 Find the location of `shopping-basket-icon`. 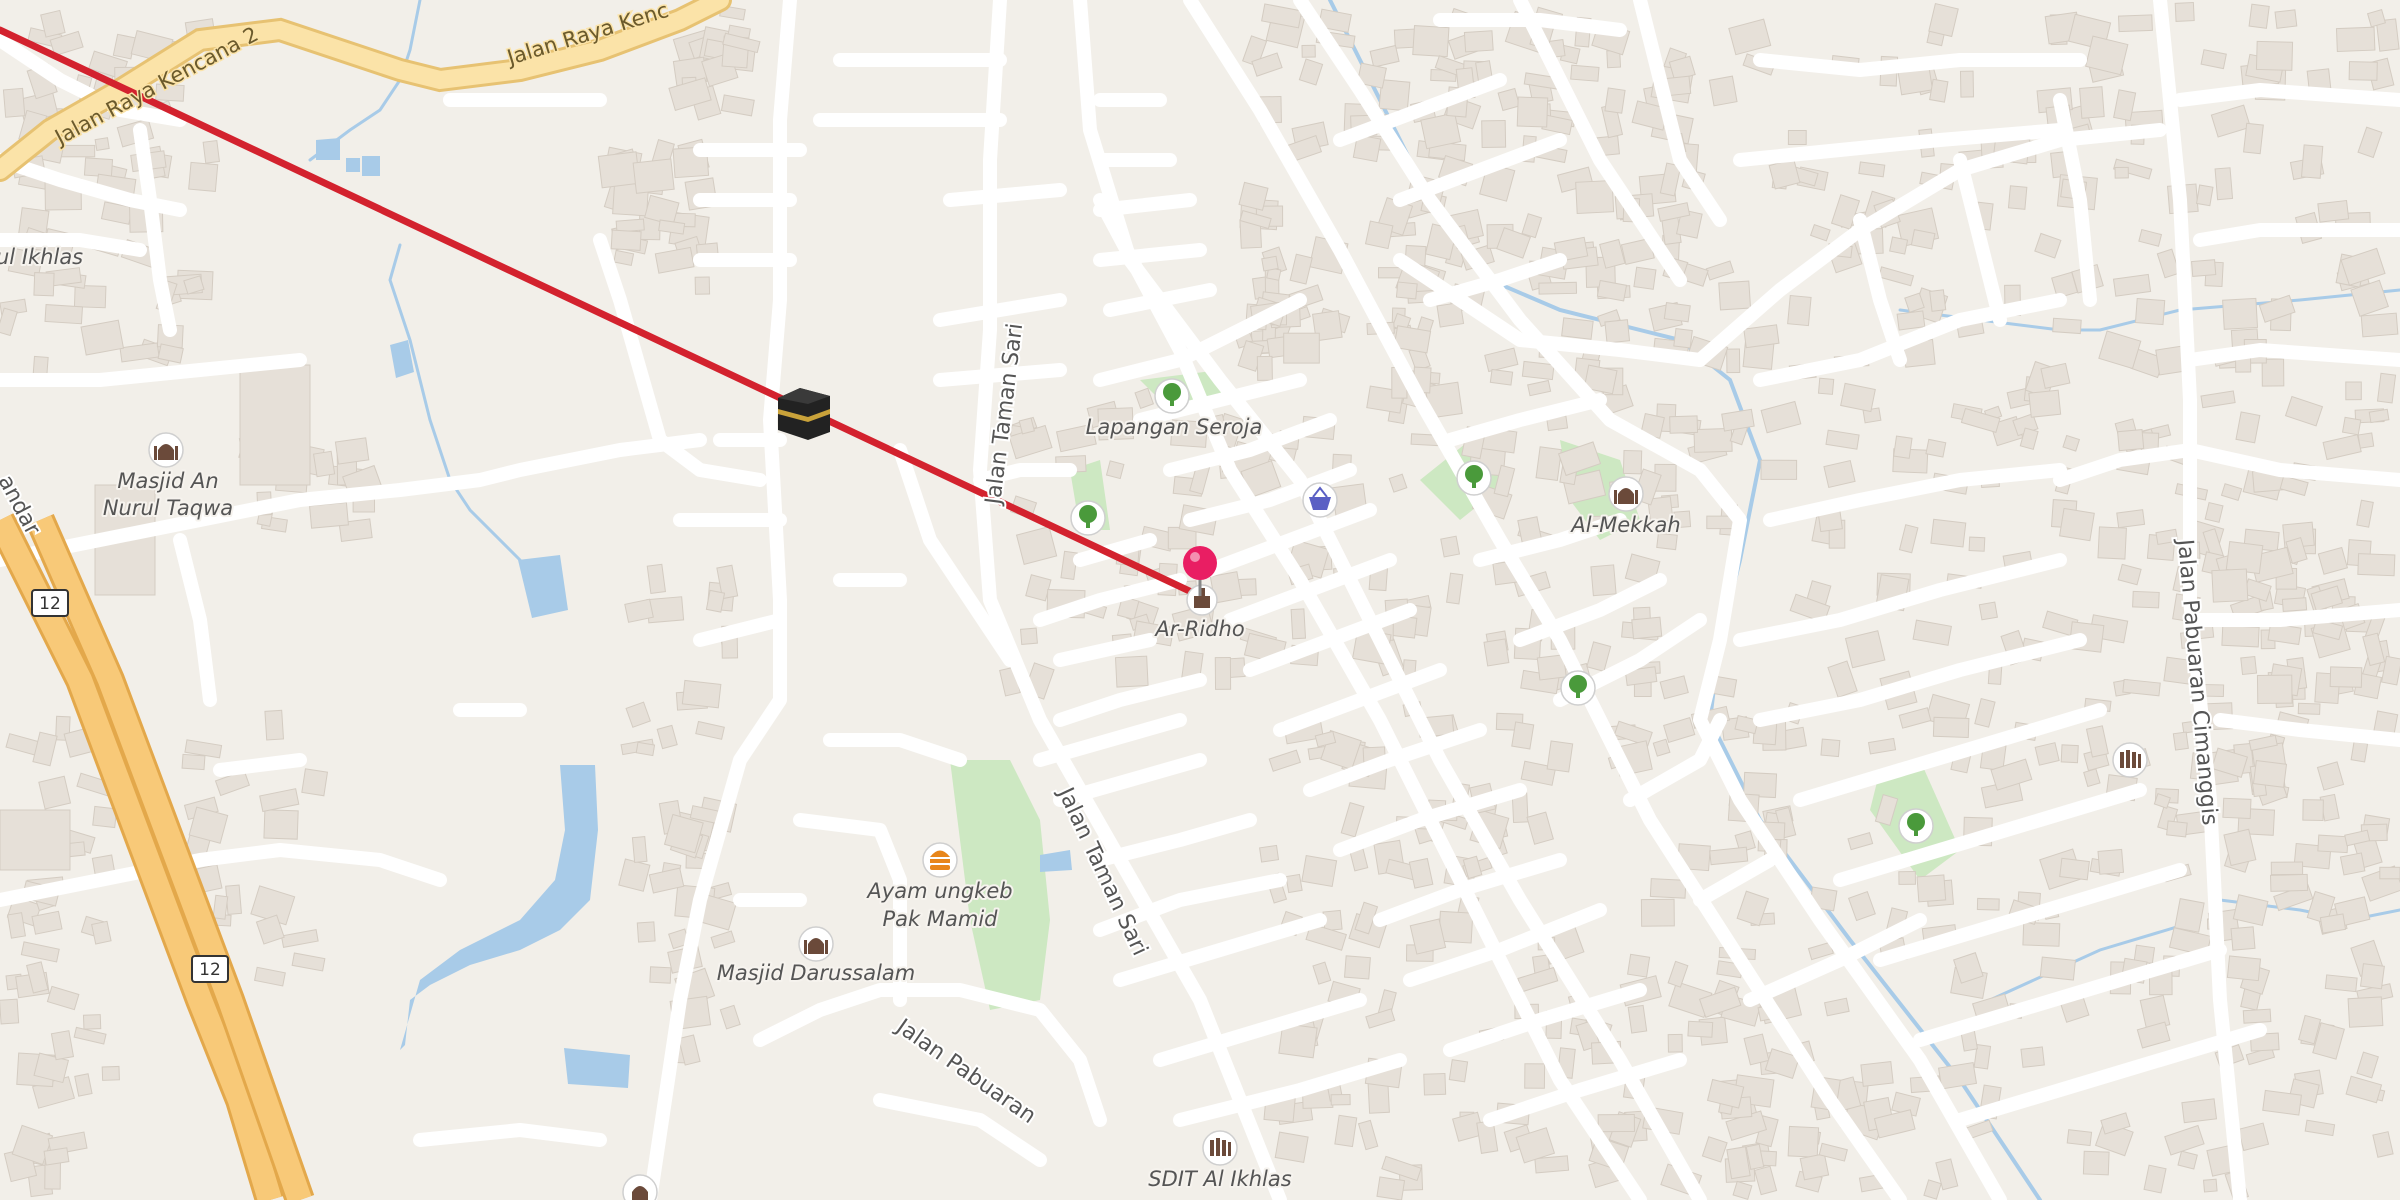

shopping-basket-icon is located at coordinates (1320, 500).